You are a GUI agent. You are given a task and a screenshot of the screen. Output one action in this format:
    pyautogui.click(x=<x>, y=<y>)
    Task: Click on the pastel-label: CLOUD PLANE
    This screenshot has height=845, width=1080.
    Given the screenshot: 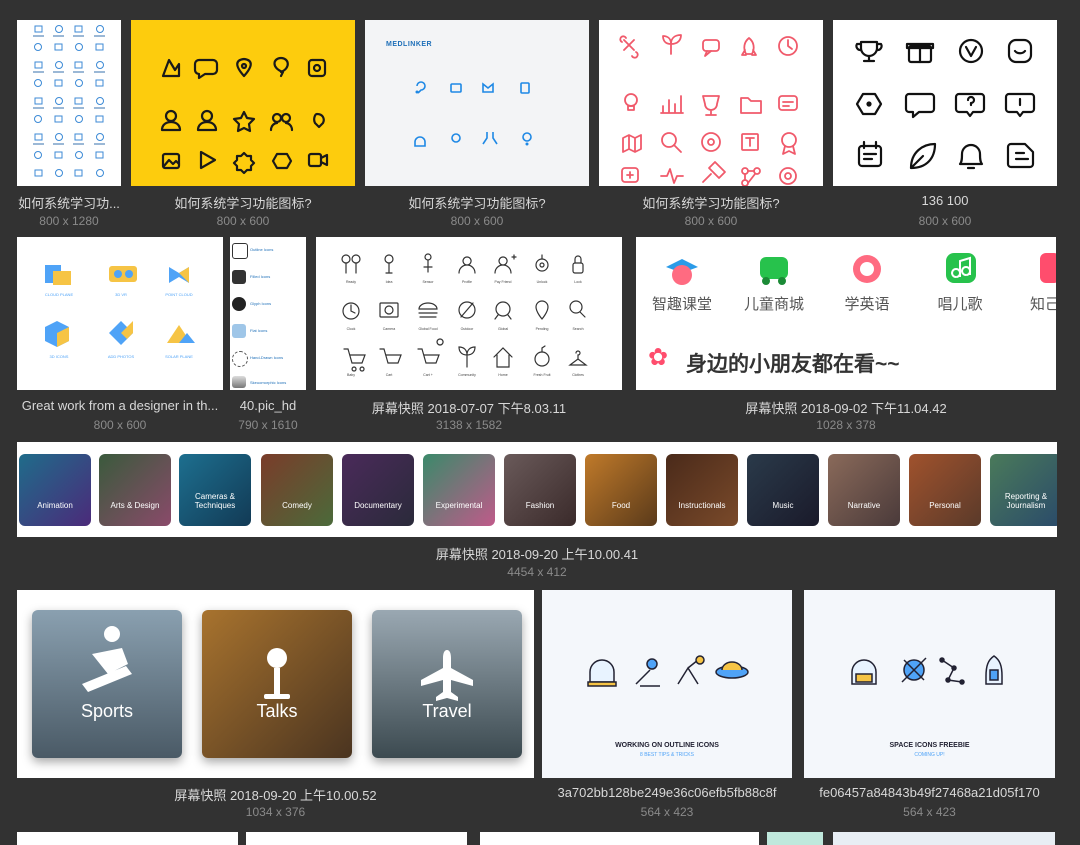 What is the action you would take?
    pyautogui.click(x=59, y=294)
    